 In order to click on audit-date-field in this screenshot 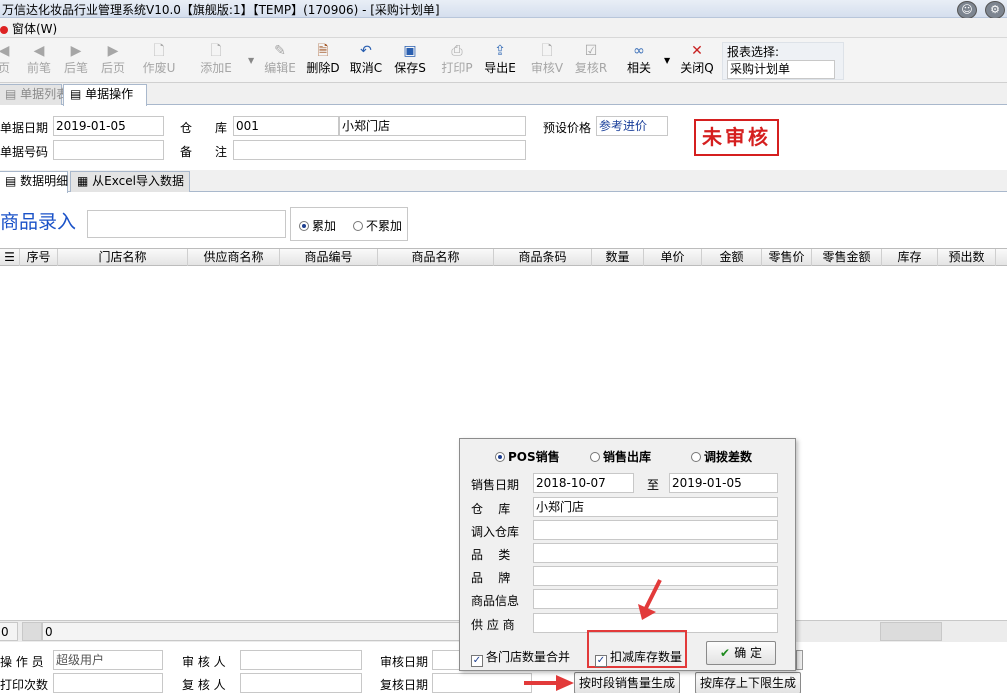, I will do `click(447, 660)`.